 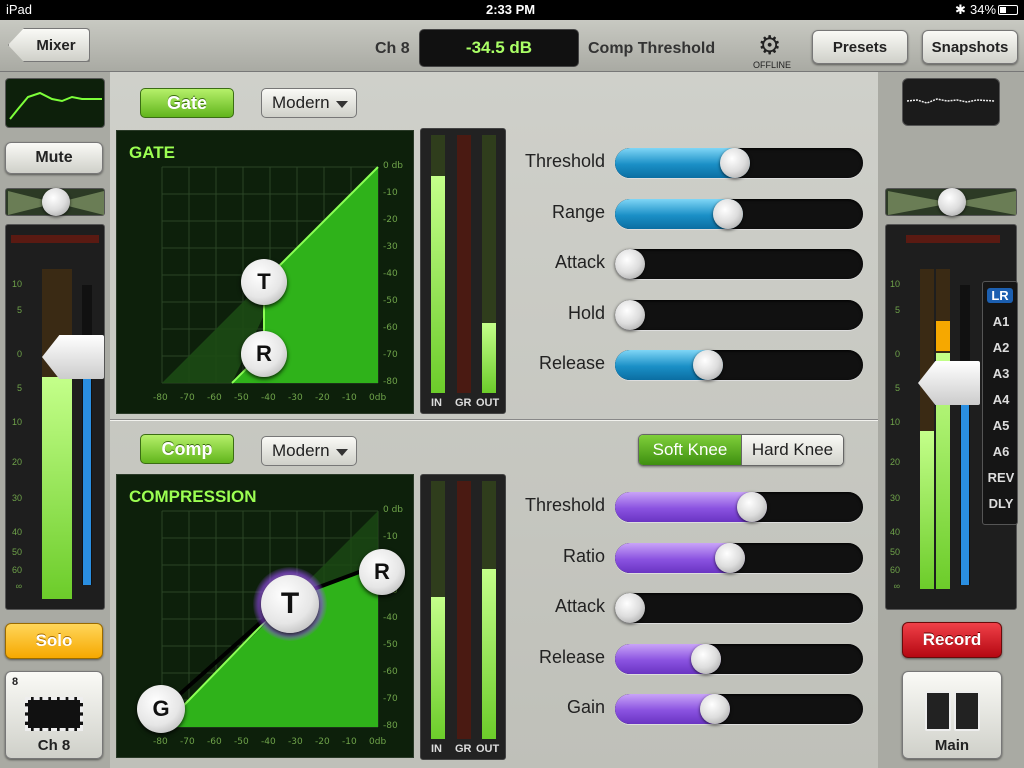 What do you see at coordinates (512, 10) in the screenshot?
I see `status-bar: iPad 2:33 PM ✱ 34%` at bounding box center [512, 10].